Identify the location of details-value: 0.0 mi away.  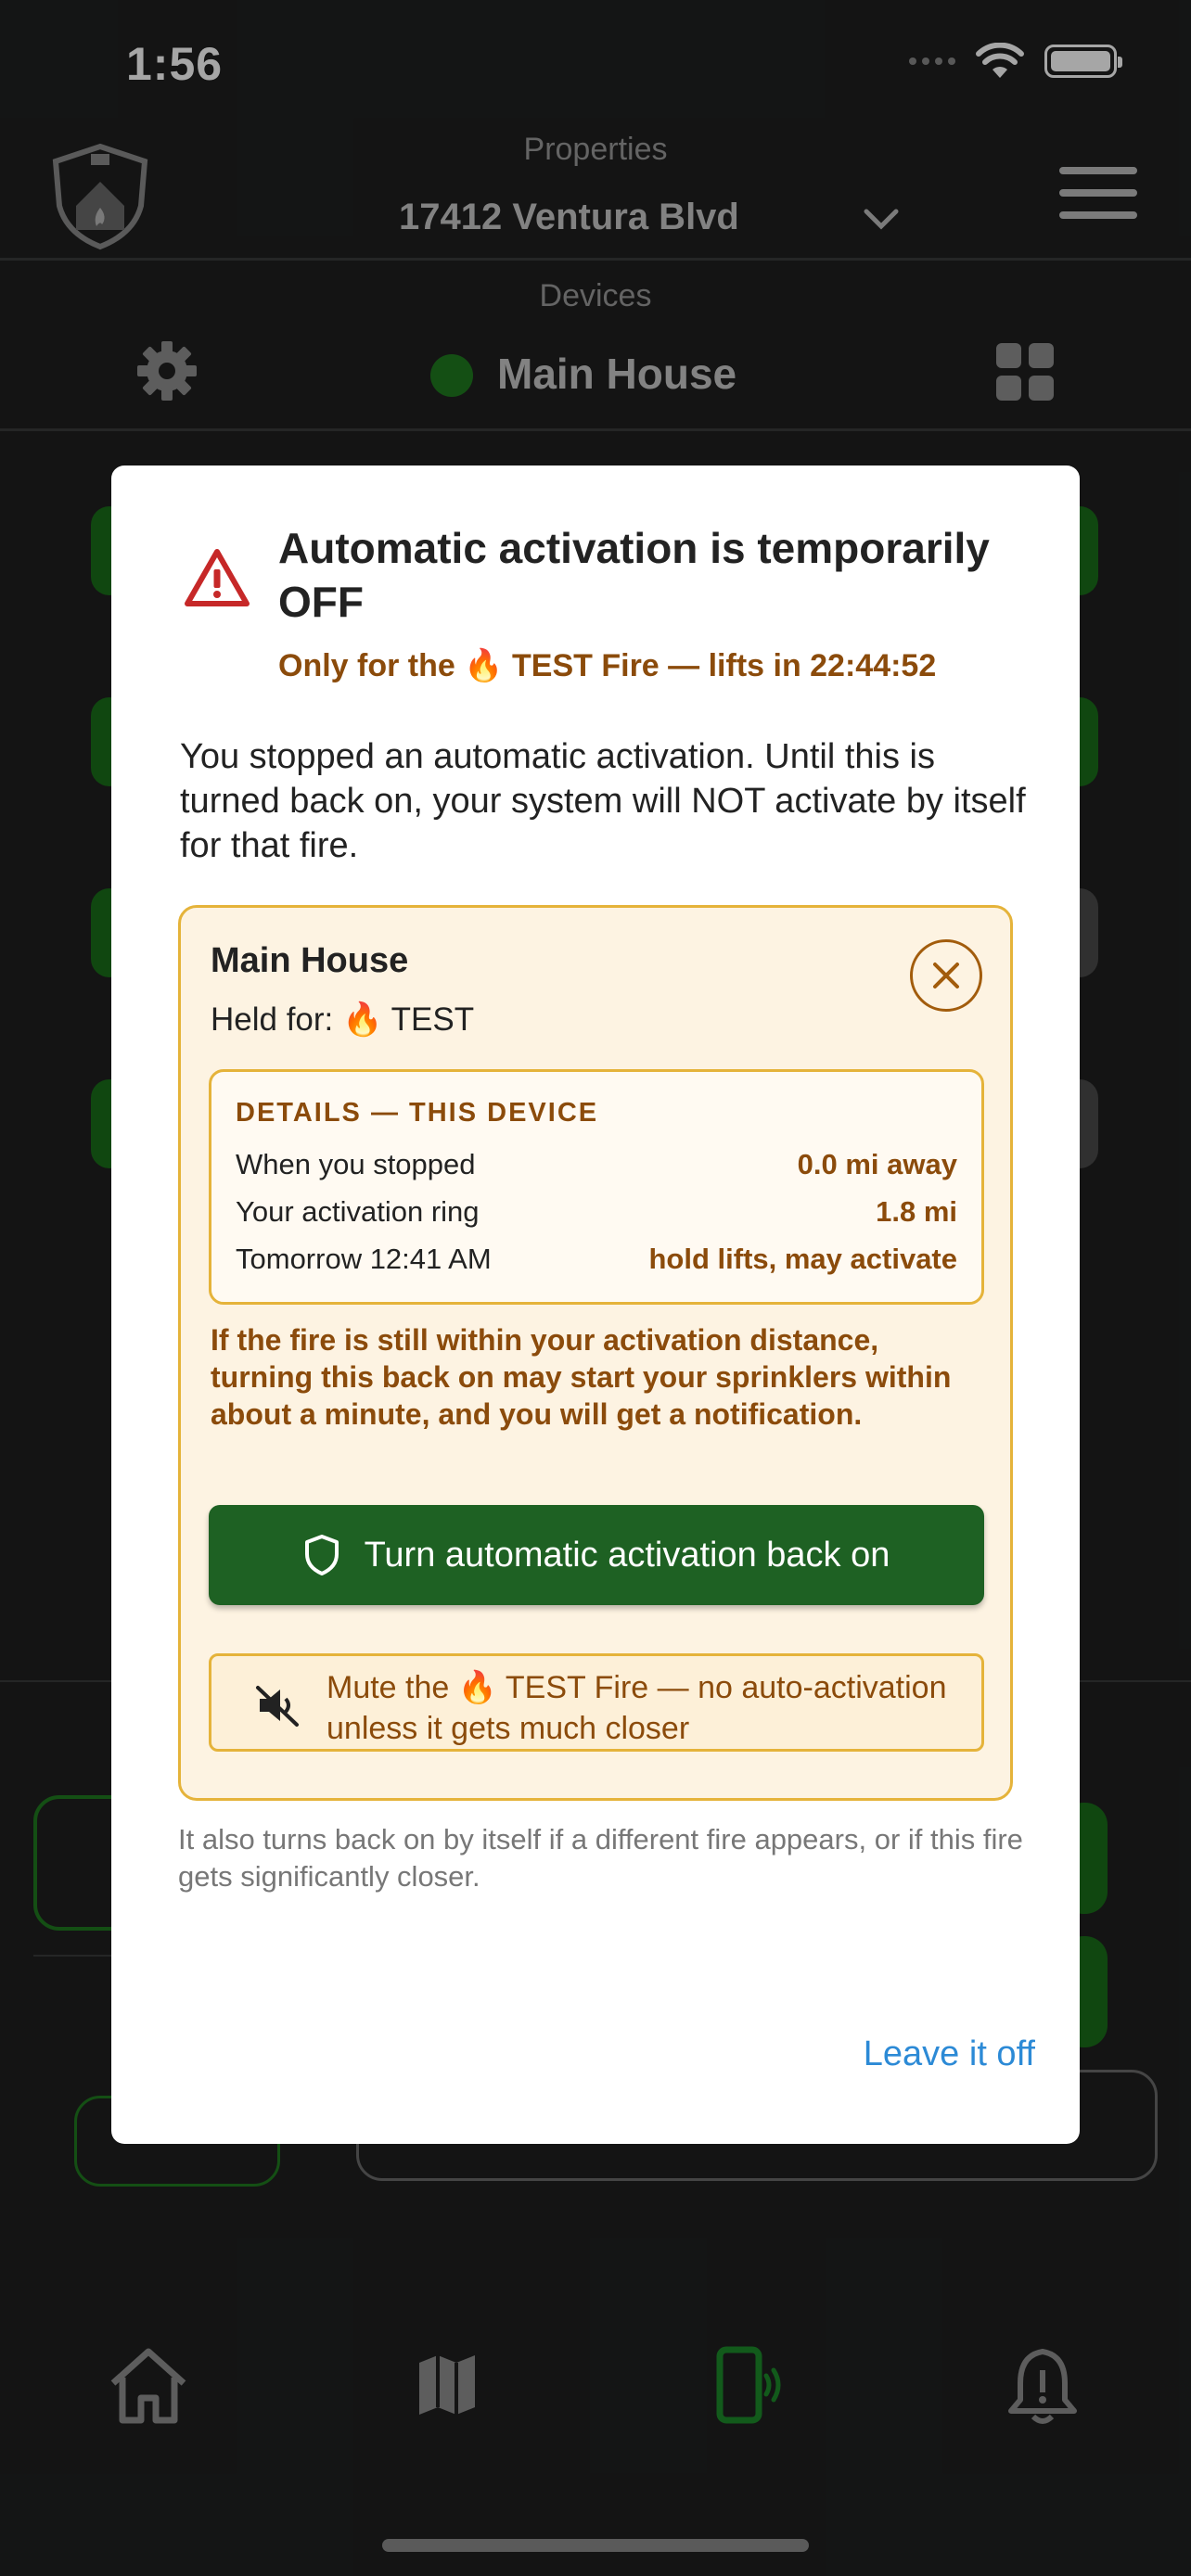
(877, 1164).